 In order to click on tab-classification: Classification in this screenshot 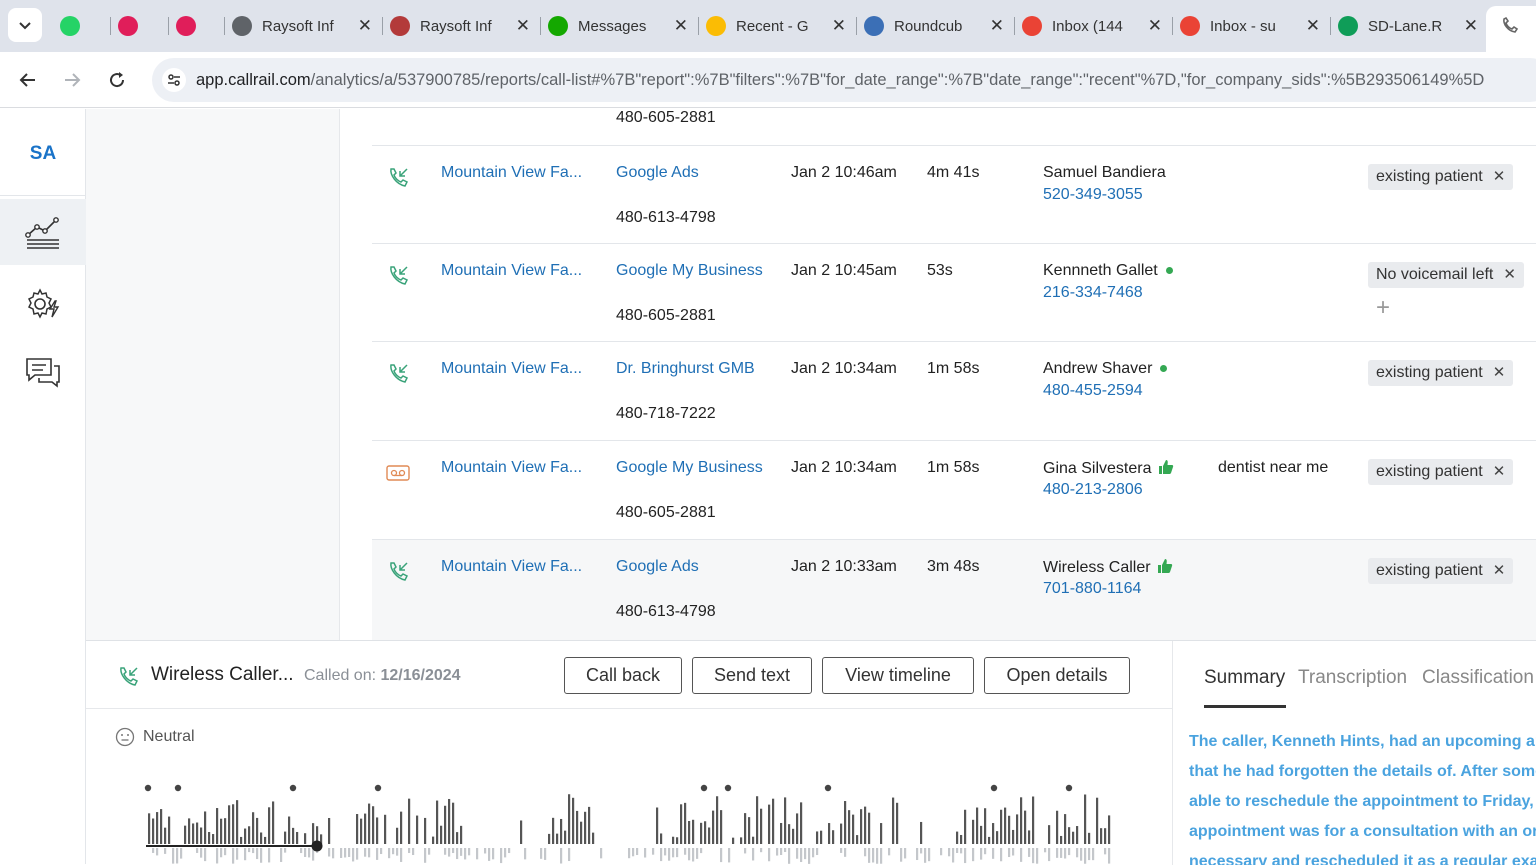, I will do `click(1478, 678)`.